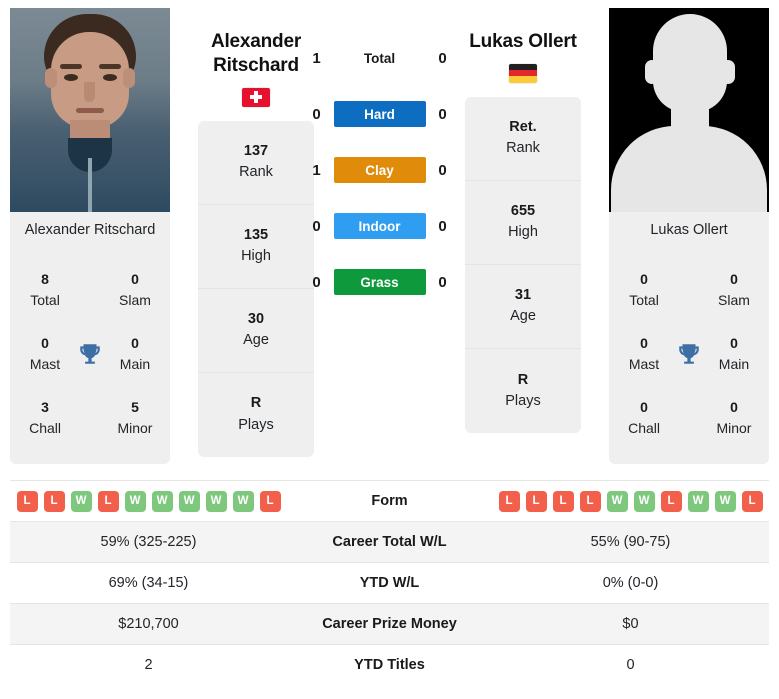 This screenshot has height=699, width=779. What do you see at coordinates (689, 169) in the screenshot?
I see `silhouette-body` at bounding box center [689, 169].